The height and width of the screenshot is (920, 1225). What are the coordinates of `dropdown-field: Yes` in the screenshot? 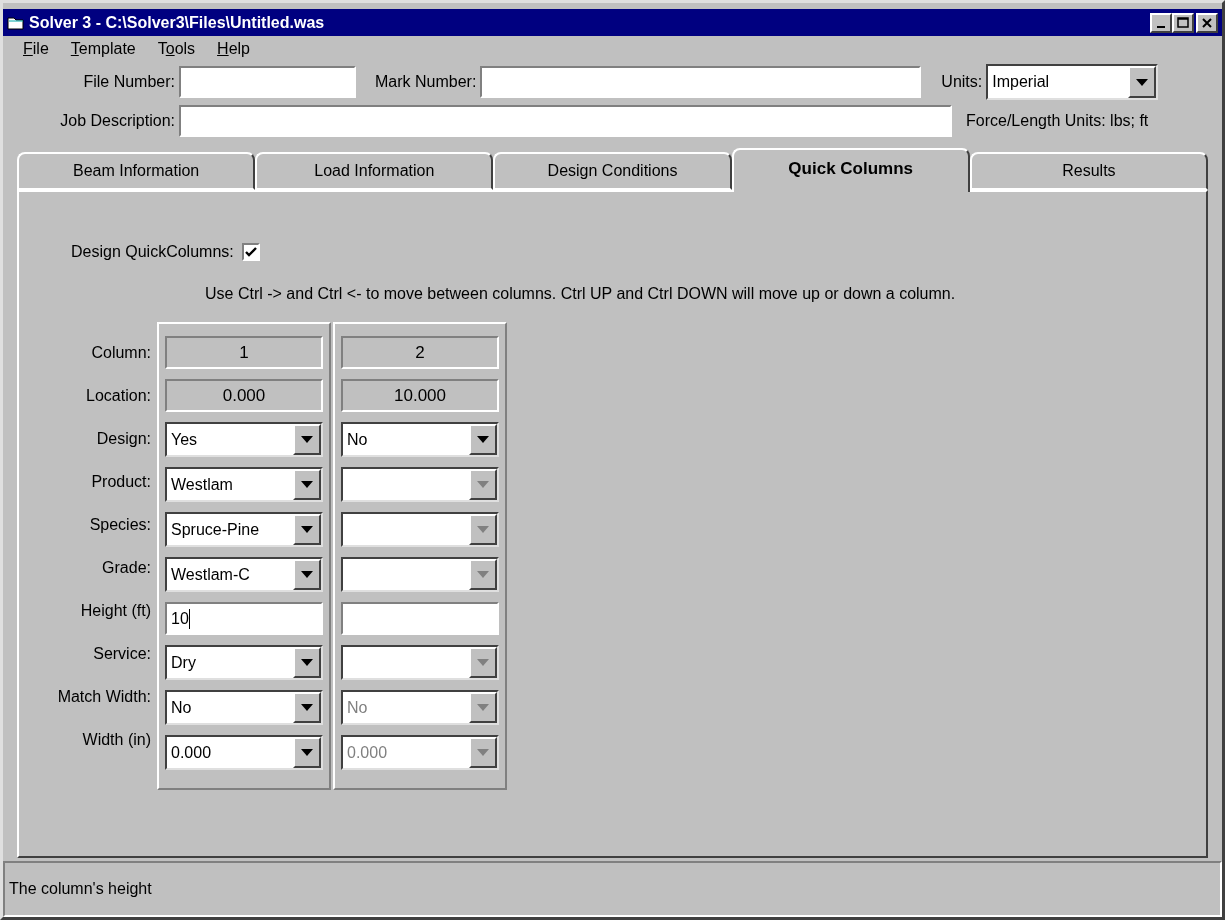 It's located at (244, 439).